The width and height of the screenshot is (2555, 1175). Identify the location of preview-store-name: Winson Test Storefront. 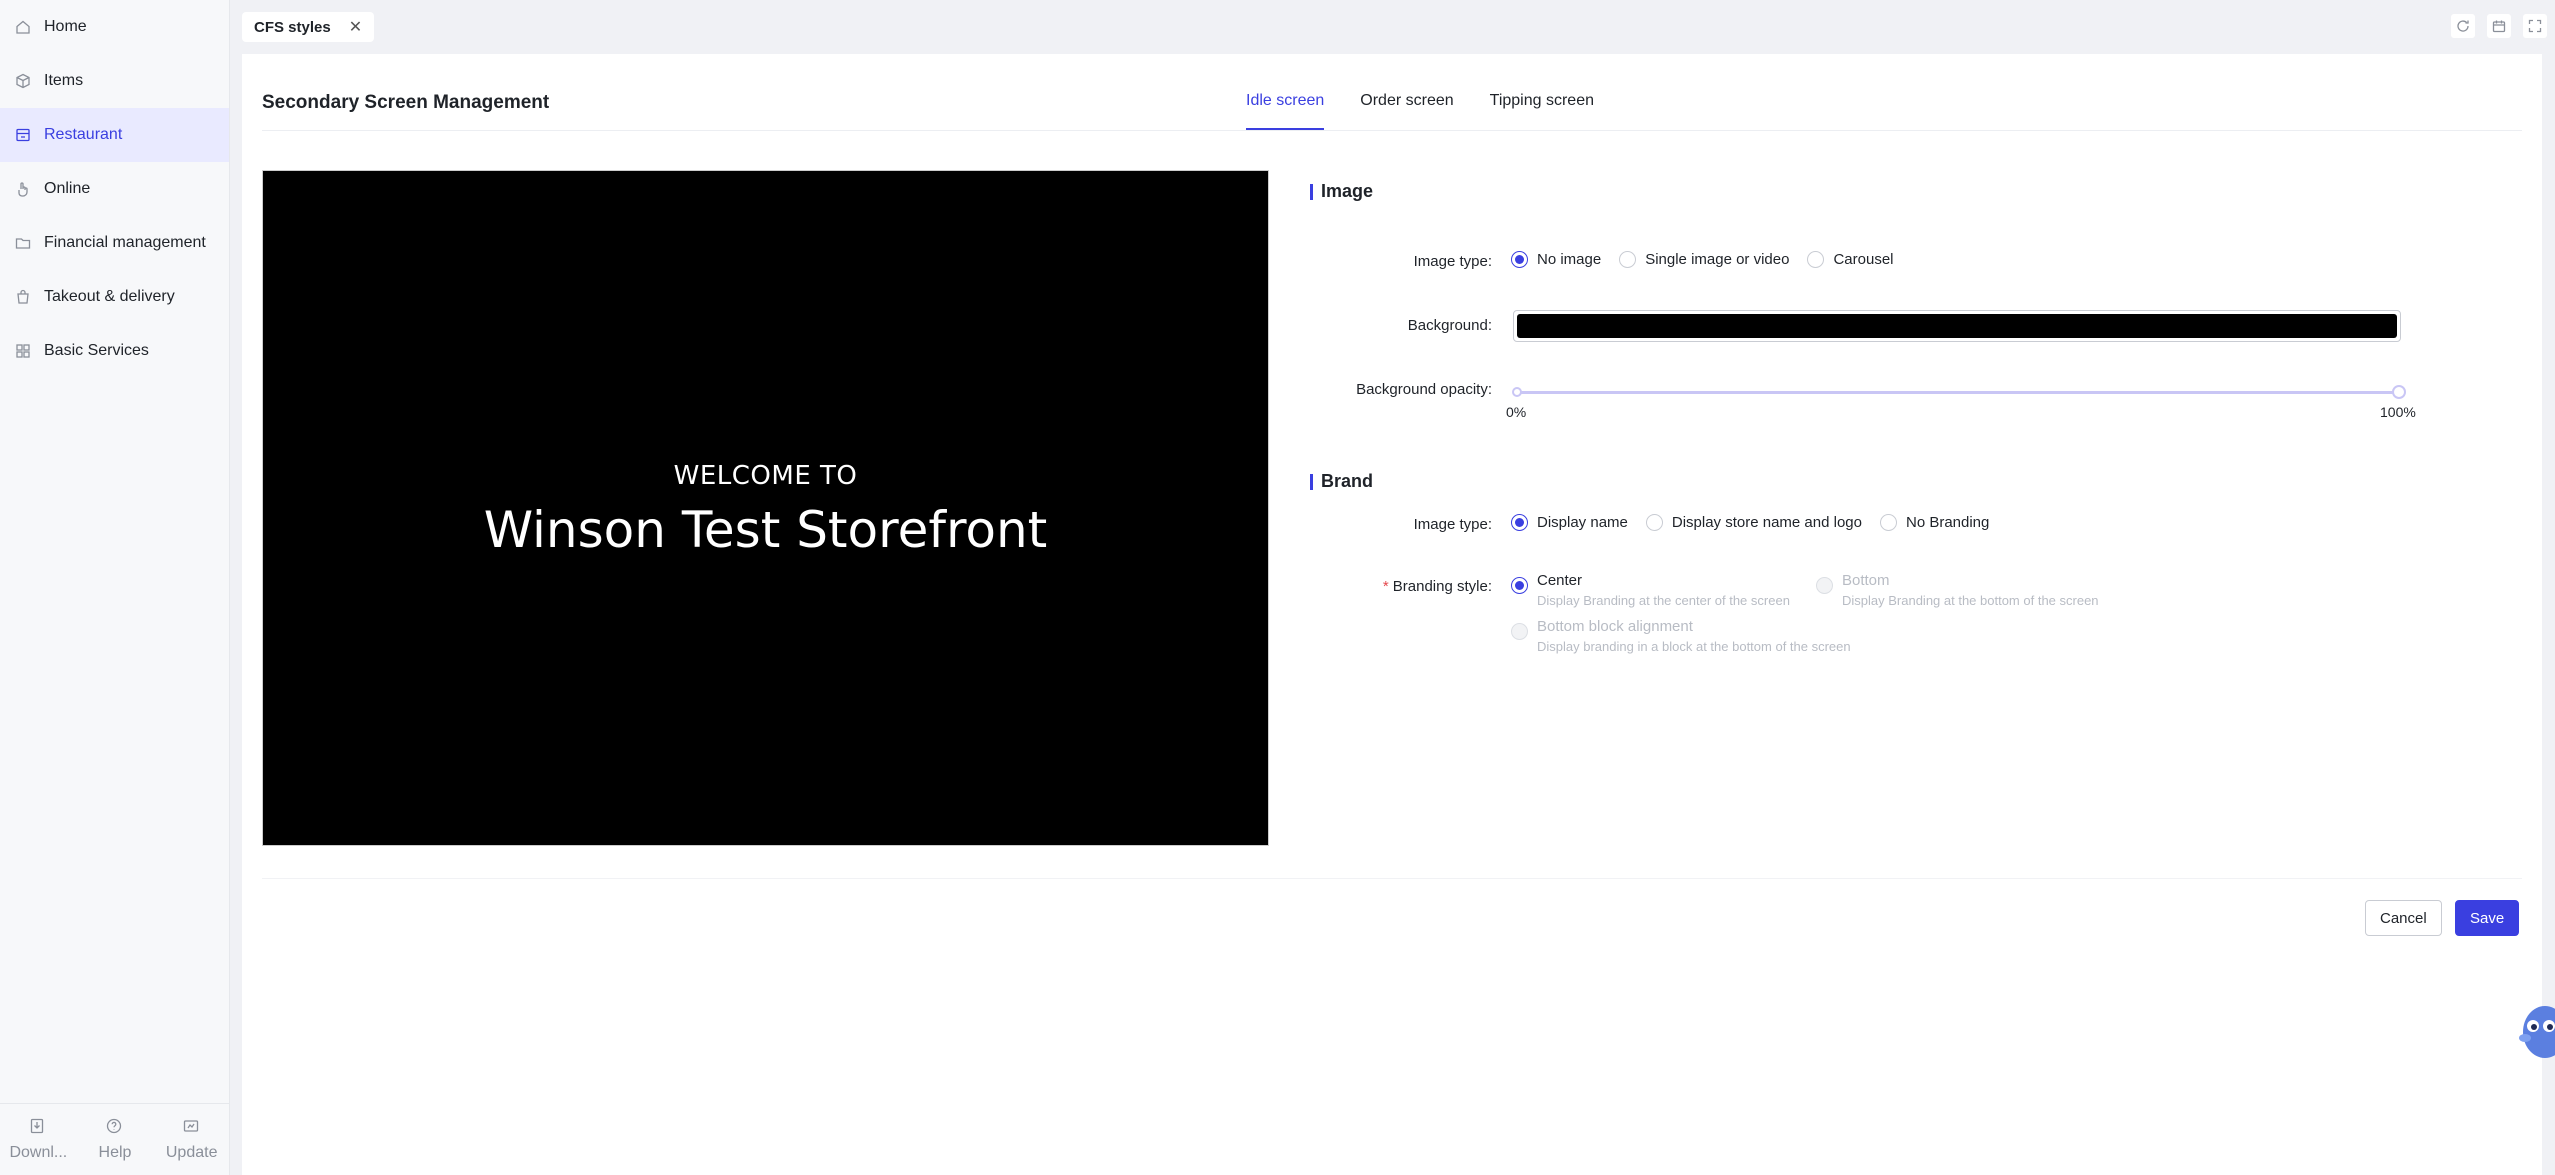
(765, 530).